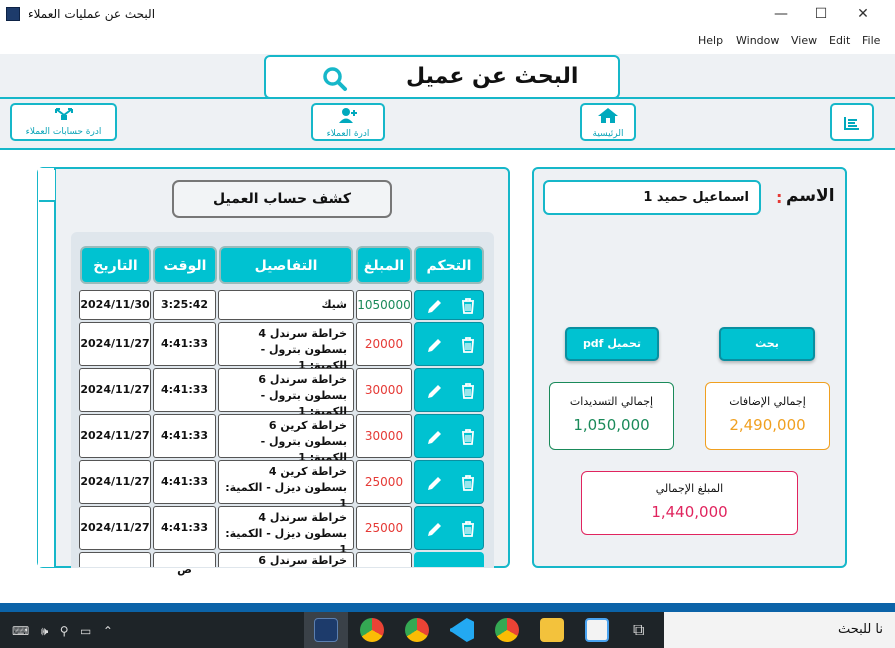 The height and width of the screenshot is (648, 895). I want to click on keyboard-icon: ⌨, so click(20, 631).